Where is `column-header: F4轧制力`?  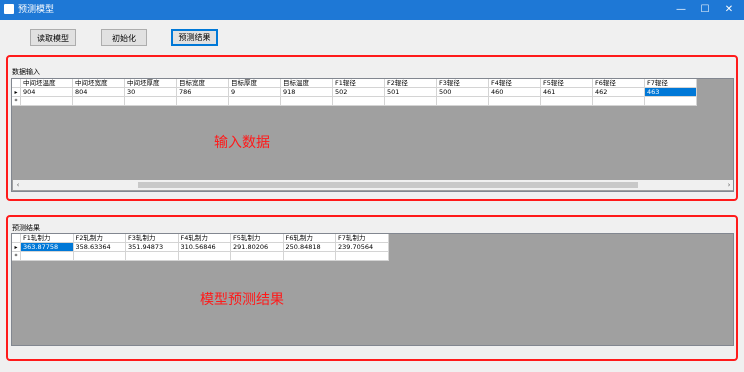 column-header: F4轧制力 is located at coordinates (204, 238).